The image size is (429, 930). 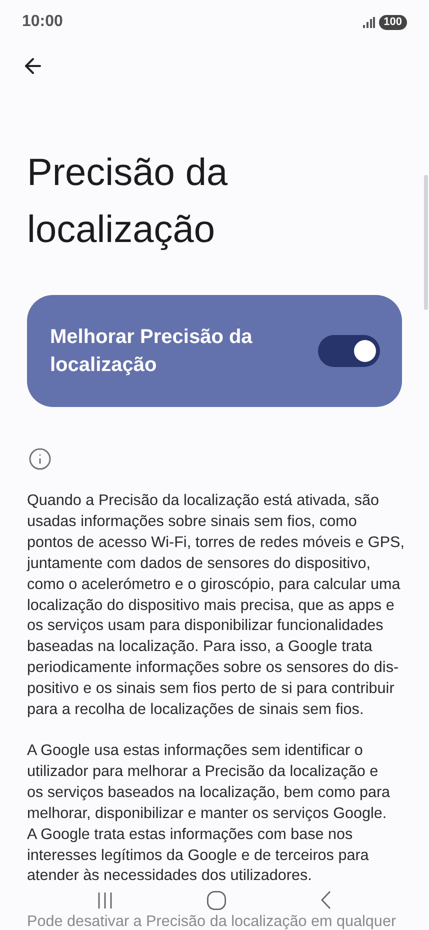 I want to click on signal-icon, so click(x=368, y=22).